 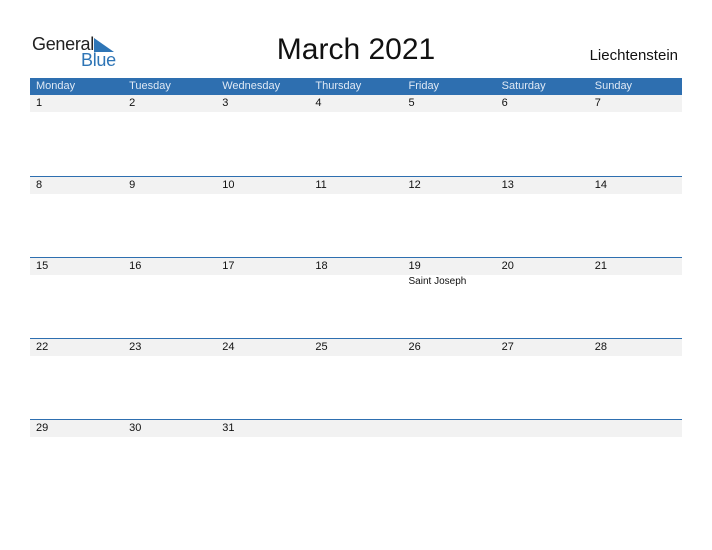 I want to click on week-row: 15 16 17 18 19 Saint Joseph 20 21, so click(x=356, y=272).